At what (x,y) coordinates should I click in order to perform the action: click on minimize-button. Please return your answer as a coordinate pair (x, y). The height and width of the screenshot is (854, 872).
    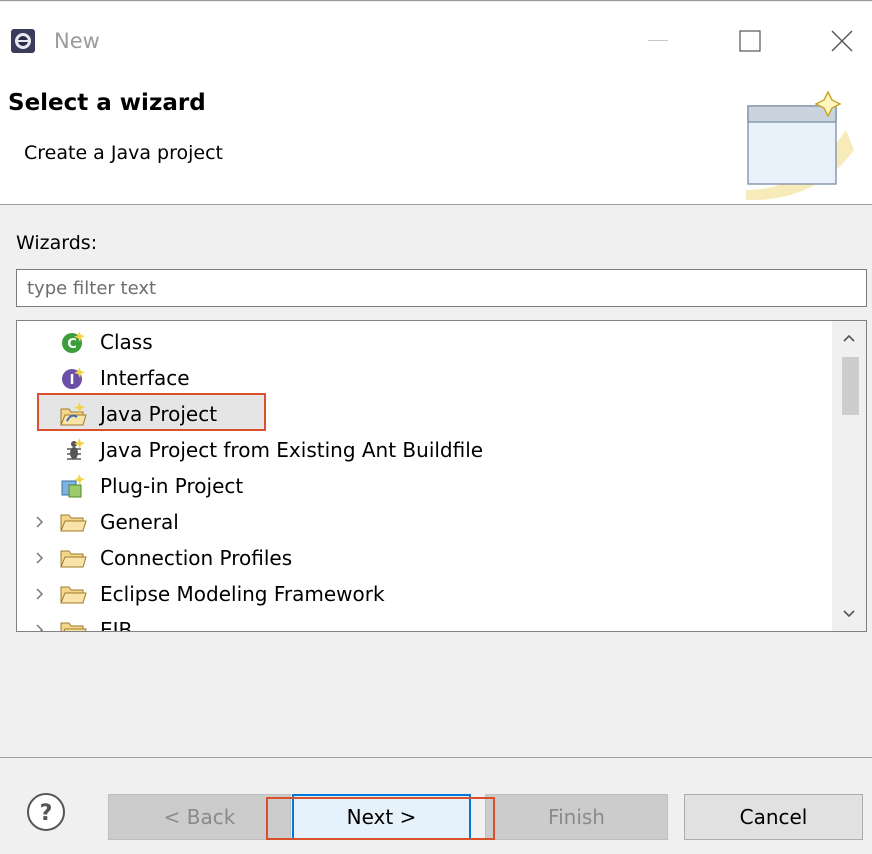
    Looking at the image, I should click on (658, 41).